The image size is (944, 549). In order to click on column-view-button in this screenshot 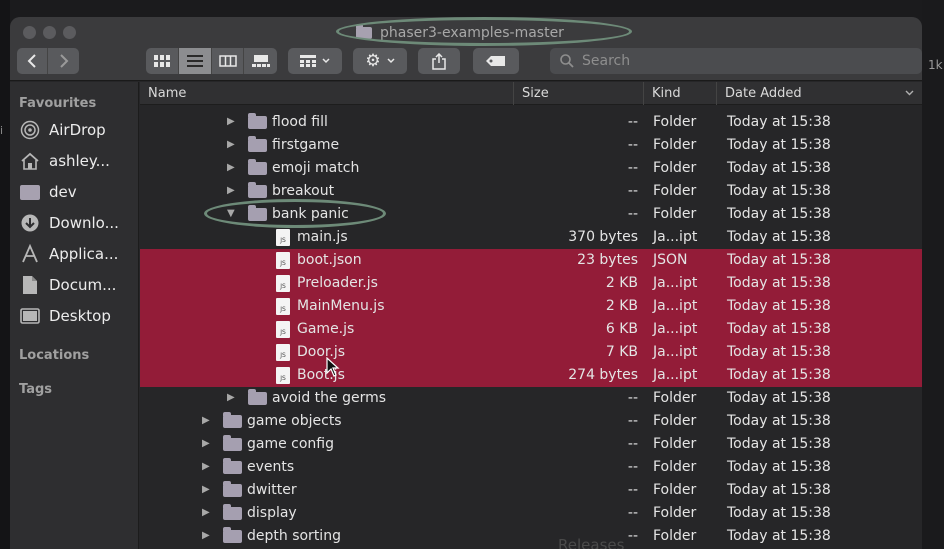, I will do `click(228, 61)`.